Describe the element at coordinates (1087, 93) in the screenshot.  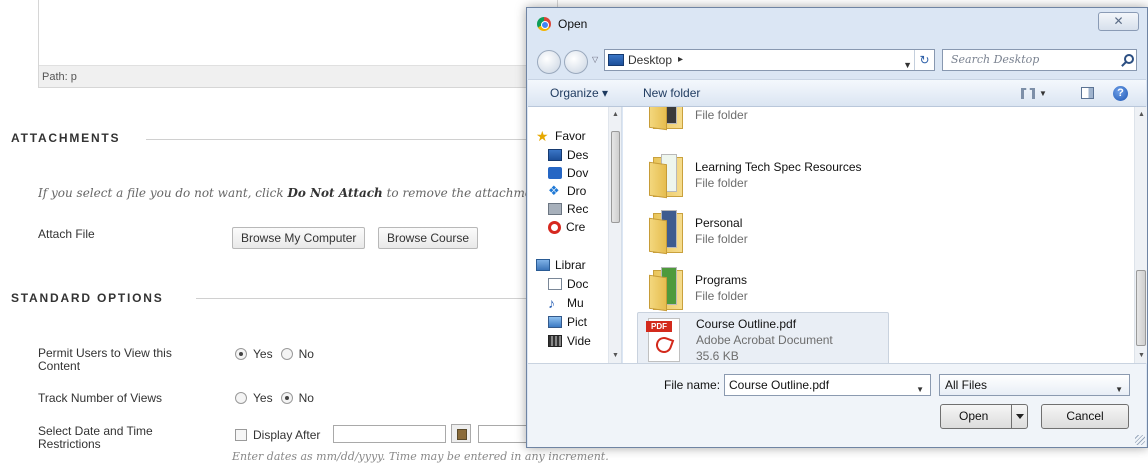
I see `preview-pane-icon` at that location.